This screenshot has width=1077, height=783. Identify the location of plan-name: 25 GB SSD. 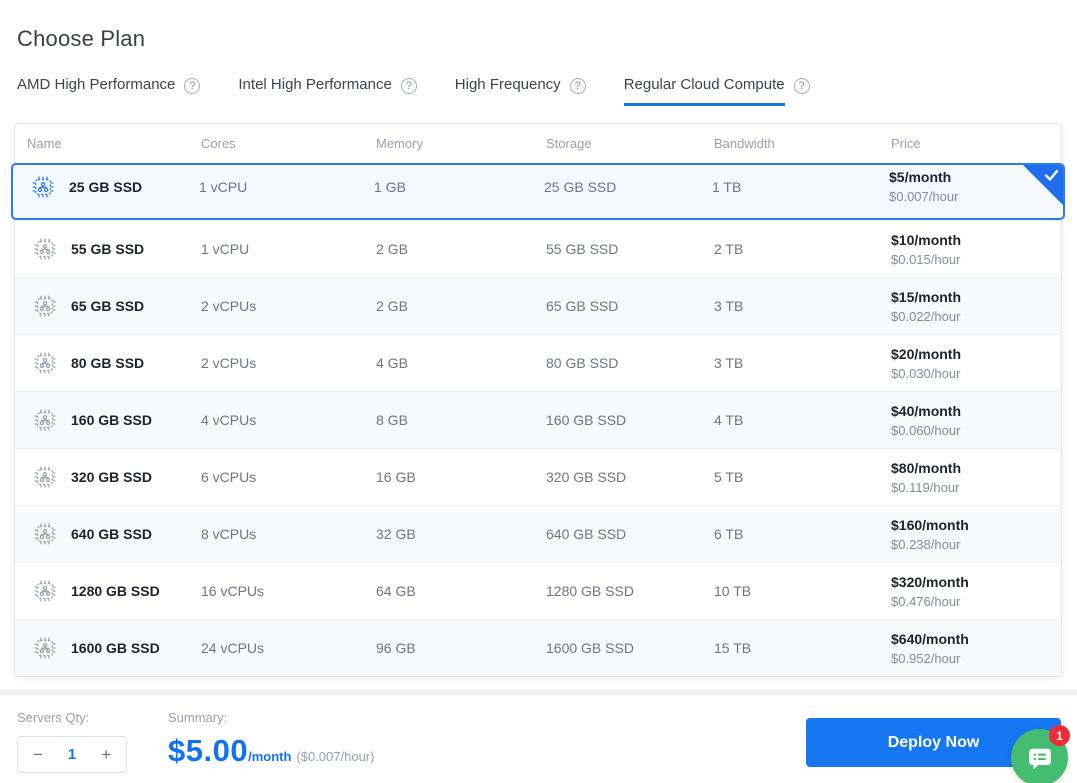
(106, 186).